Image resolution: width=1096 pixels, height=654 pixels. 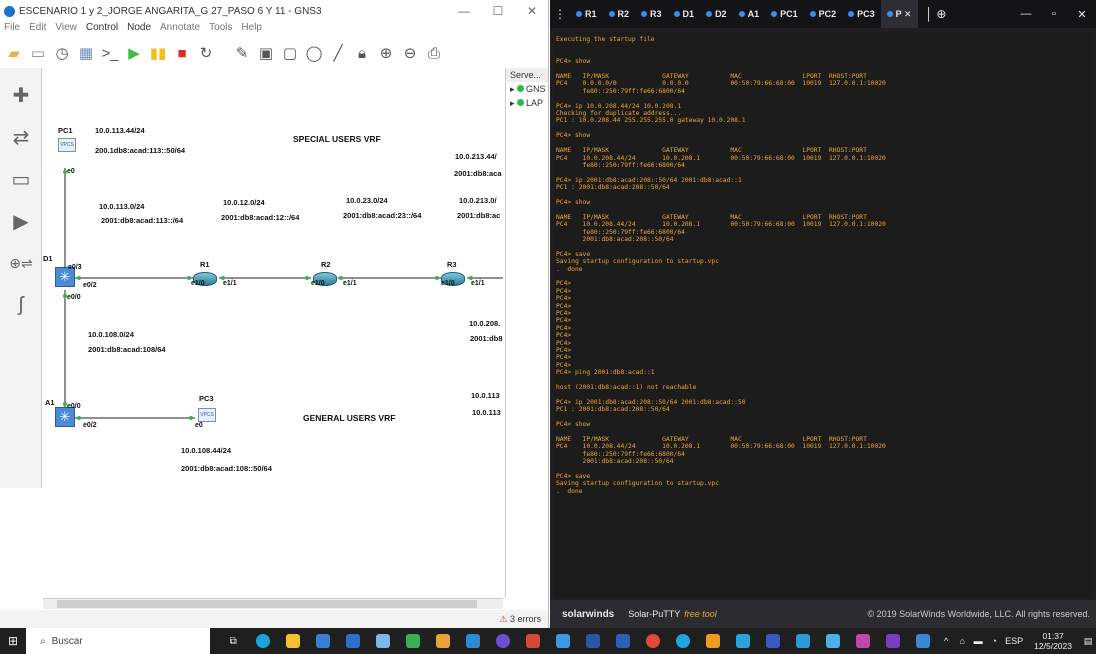 I want to click on menu-kebab-icon: ⋮, so click(x=560, y=14).